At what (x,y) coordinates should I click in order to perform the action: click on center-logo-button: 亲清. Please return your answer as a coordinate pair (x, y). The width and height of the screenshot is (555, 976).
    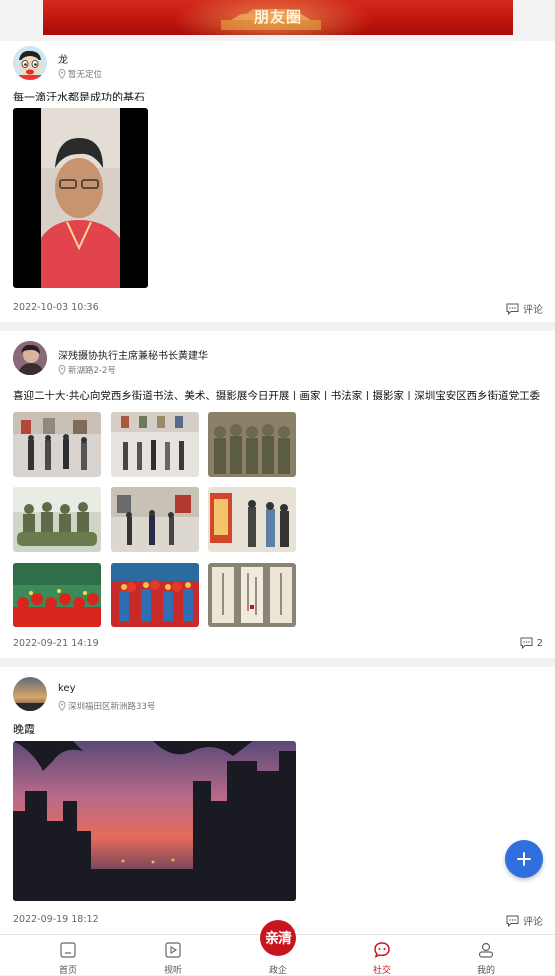
    Looking at the image, I should click on (278, 938).